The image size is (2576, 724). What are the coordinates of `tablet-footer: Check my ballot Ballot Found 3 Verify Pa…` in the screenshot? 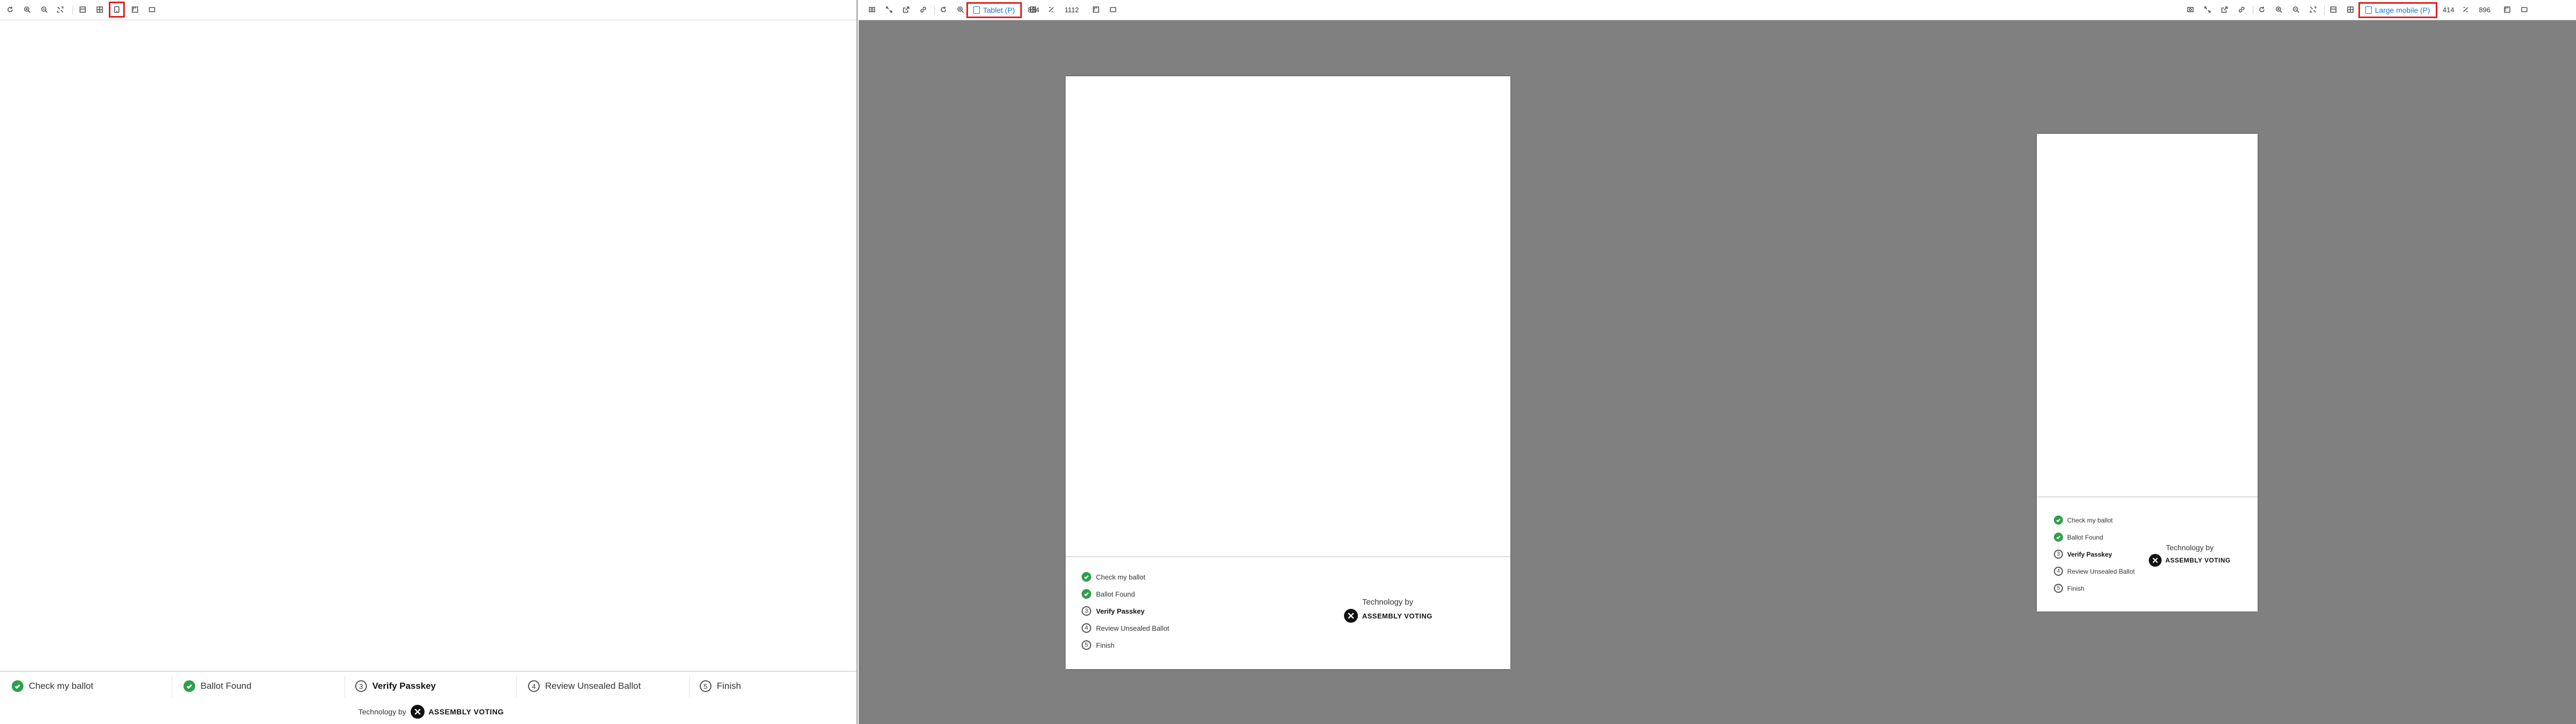 It's located at (1288, 612).